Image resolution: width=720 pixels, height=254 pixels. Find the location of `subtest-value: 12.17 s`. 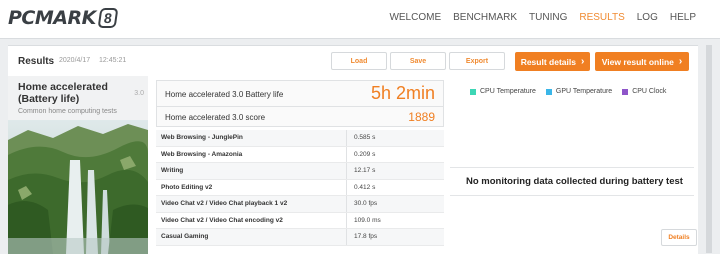

subtest-value: 12.17 s is located at coordinates (365, 170).